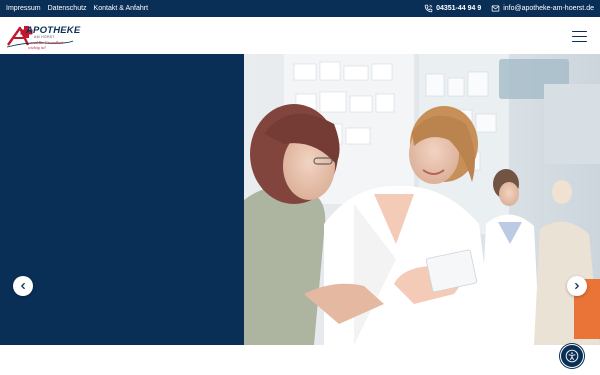 The height and width of the screenshot is (375, 600). I want to click on accessibility-button, so click(572, 356).